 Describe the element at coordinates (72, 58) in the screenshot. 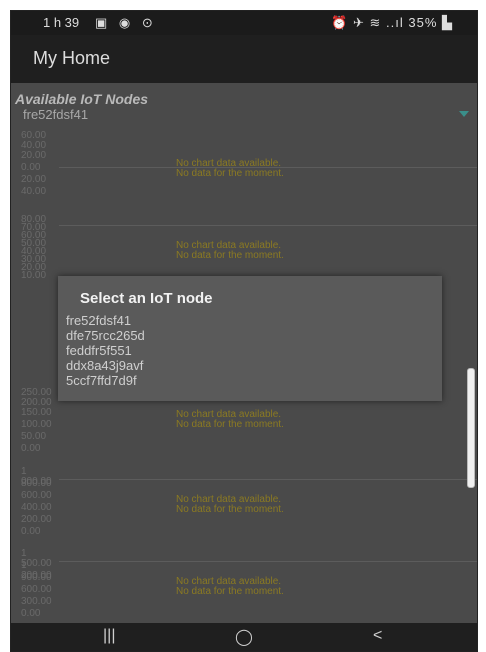

I see `app-title: My Home` at that location.